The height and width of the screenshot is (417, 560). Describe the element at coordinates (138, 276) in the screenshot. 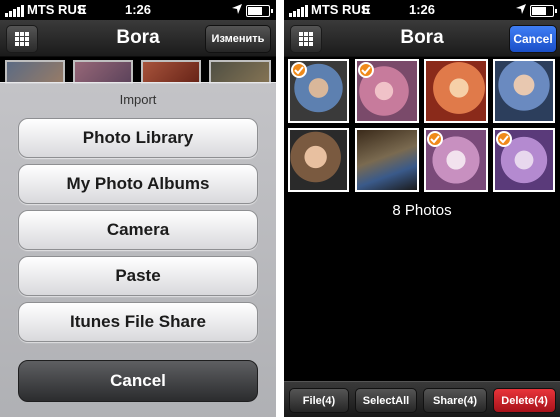

I see `paste-button: Paste` at that location.